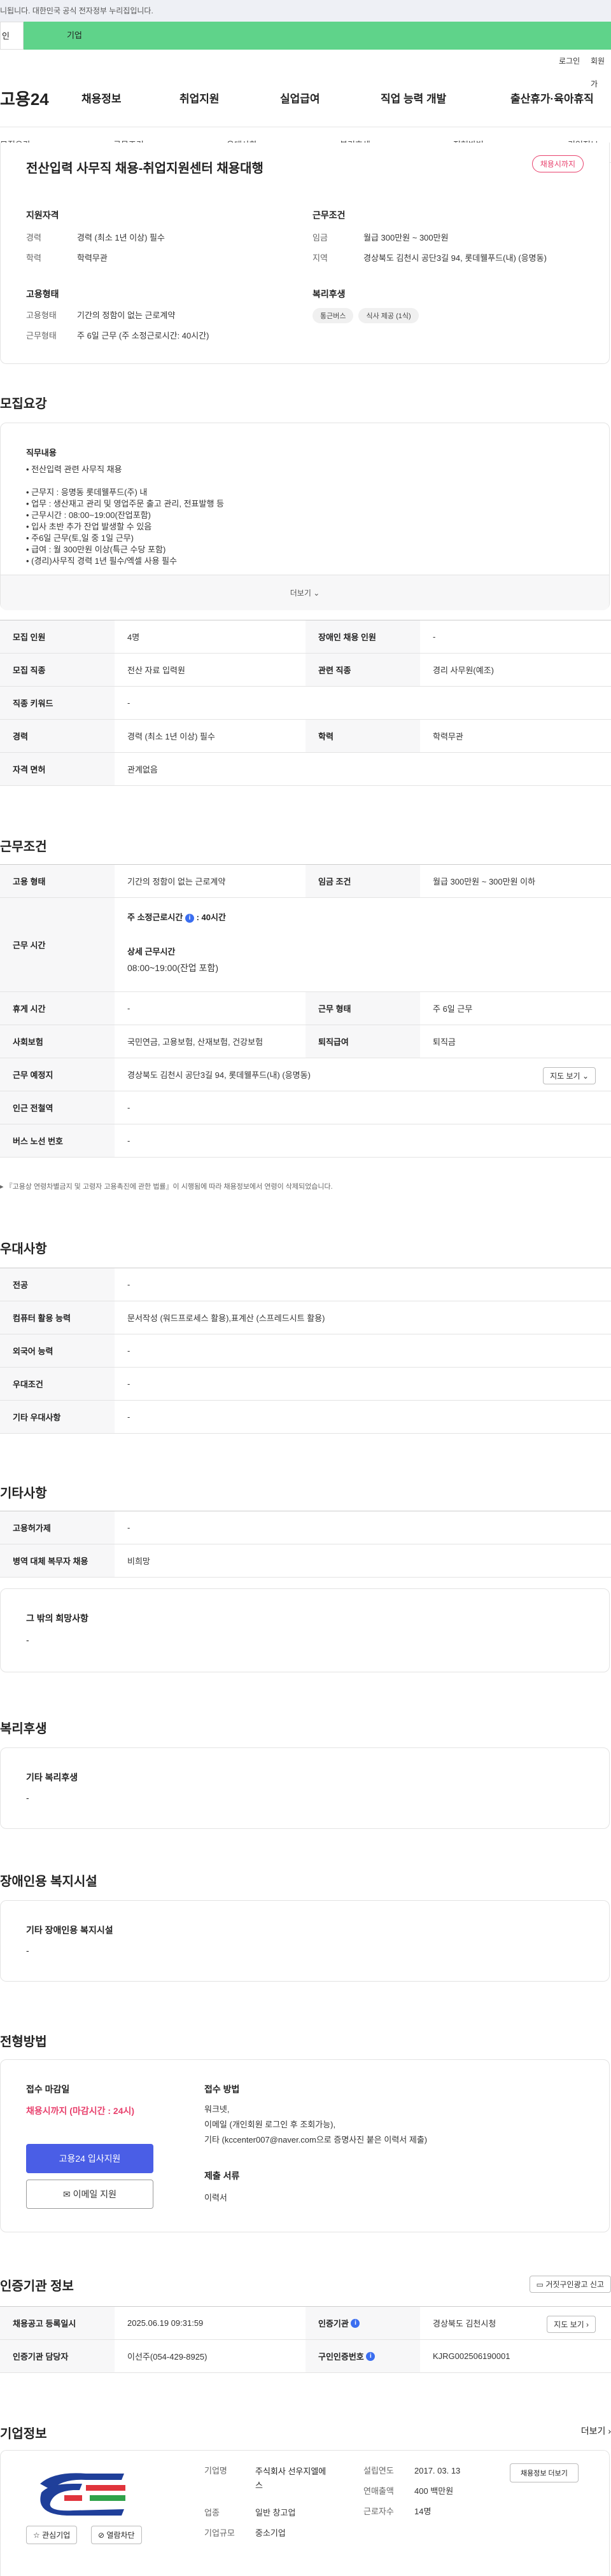 The height and width of the screenshot is (2576, 611). What do you see at coordinates (596, 2431) in the screenshot?
I see `company-more-link: 더보기 ›` at bounding box center [596, 2431].